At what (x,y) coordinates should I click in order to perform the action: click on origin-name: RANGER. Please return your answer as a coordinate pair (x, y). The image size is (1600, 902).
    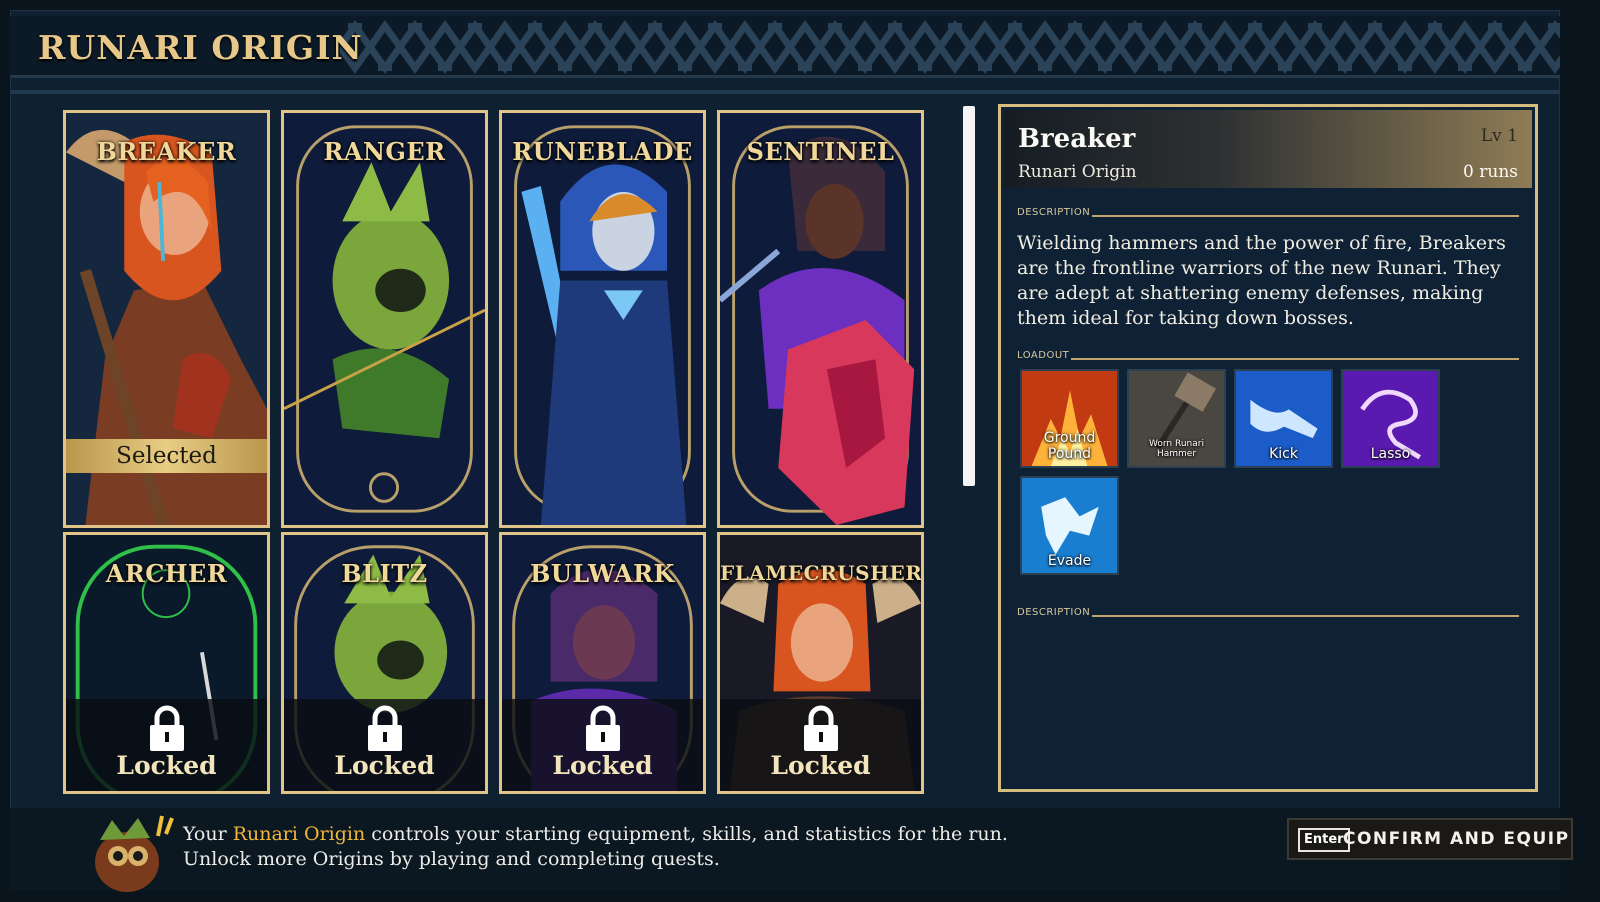
    Looking at the image, I should click on (384, 151).